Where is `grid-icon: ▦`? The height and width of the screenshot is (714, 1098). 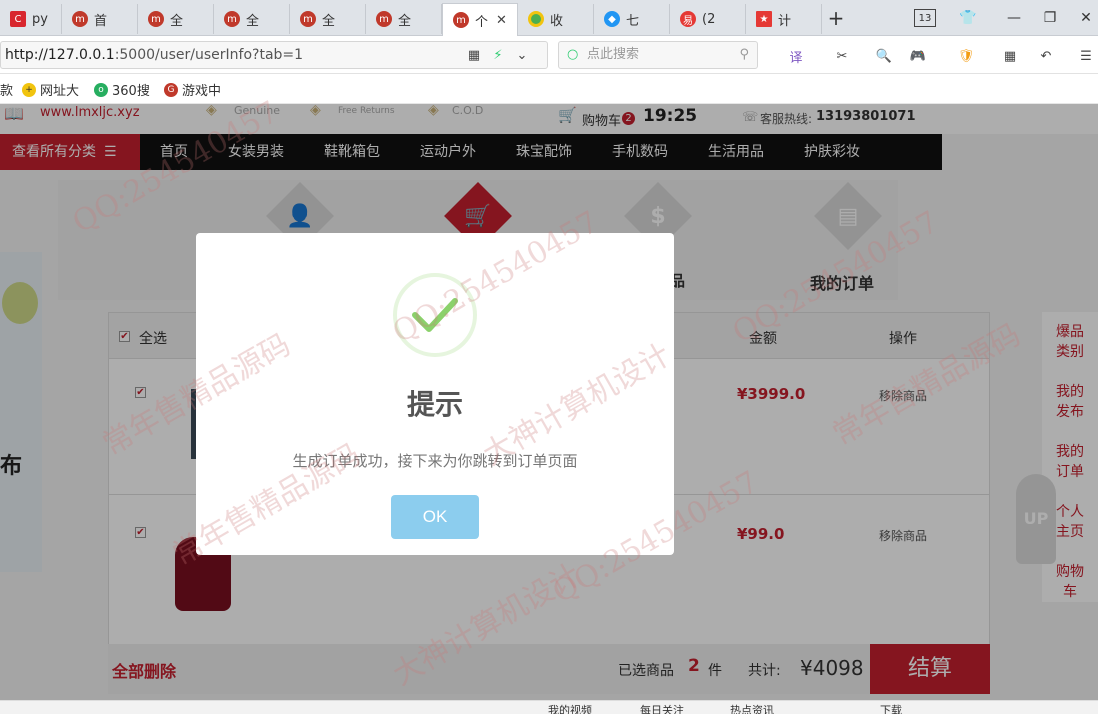
grid-icon: ▦ is located at coordinates (474, 55).